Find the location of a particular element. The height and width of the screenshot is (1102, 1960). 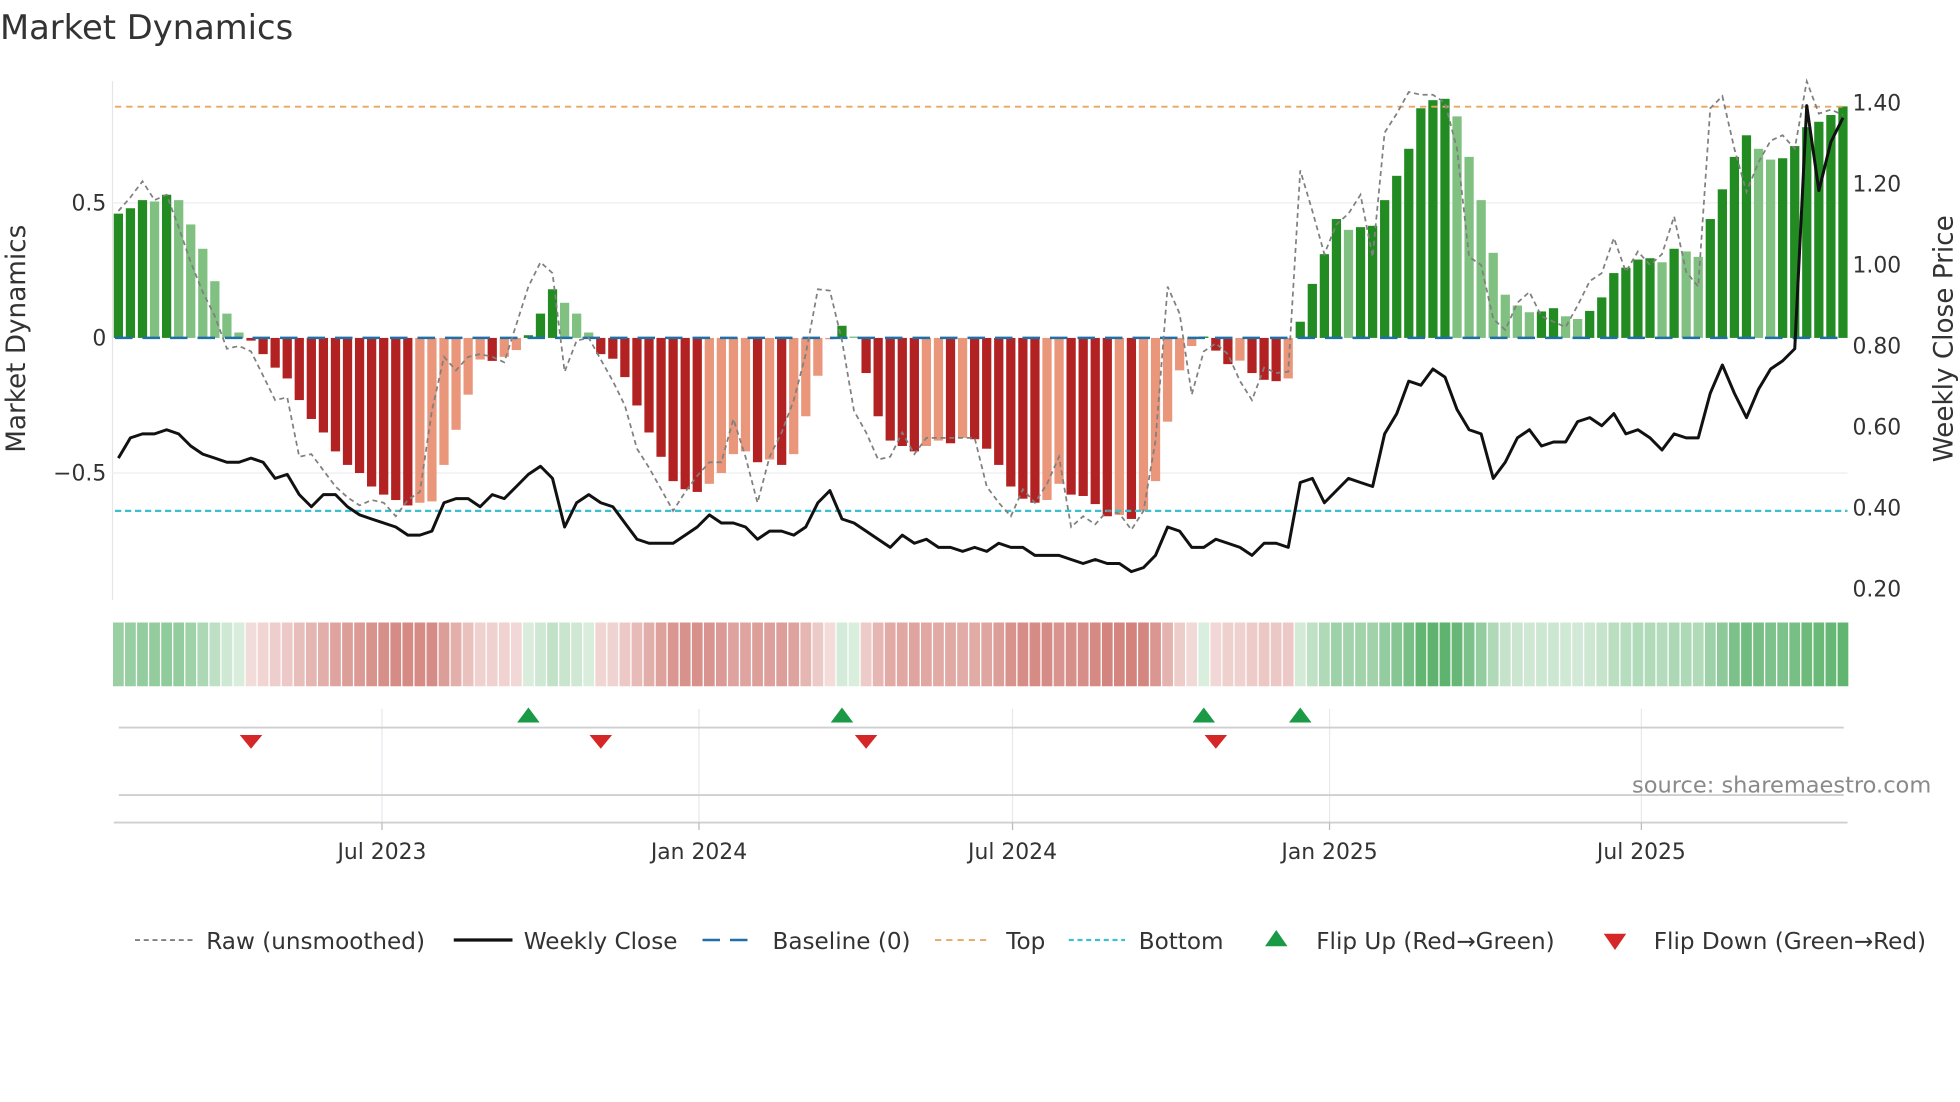

x-tick-label: Jan 2025 is located at coordinates (1328, 852).